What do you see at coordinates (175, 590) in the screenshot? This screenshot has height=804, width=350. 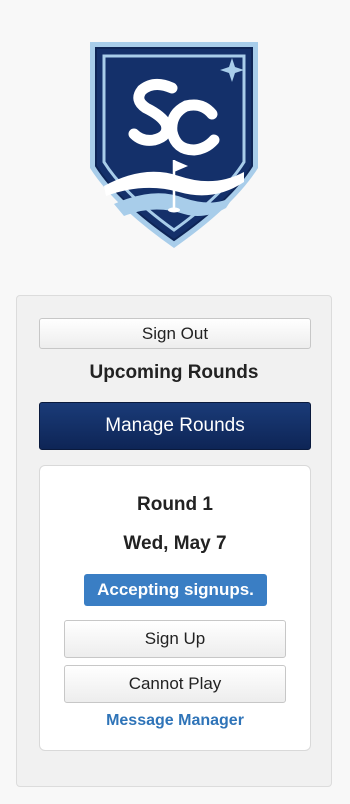 I see `status-badge: Accepting signups.` at bounding box center [175, 590].